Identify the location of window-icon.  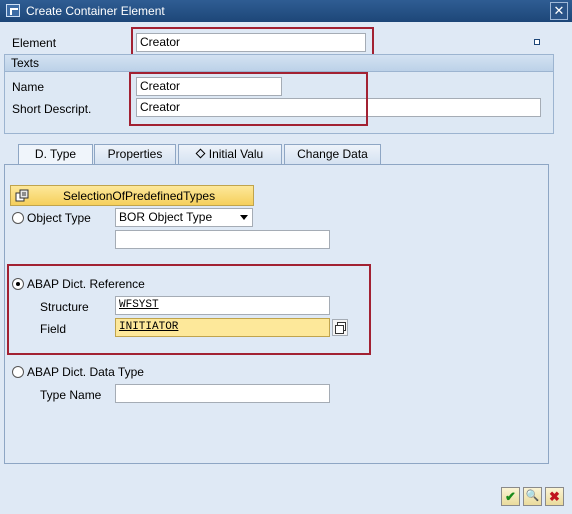
(13, 10).